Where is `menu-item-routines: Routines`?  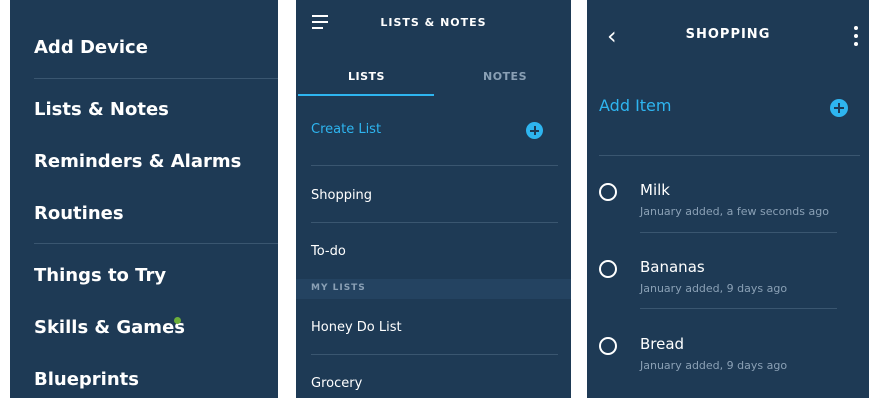 menu-item-routines: Routines is located at coordinates (79, 213).